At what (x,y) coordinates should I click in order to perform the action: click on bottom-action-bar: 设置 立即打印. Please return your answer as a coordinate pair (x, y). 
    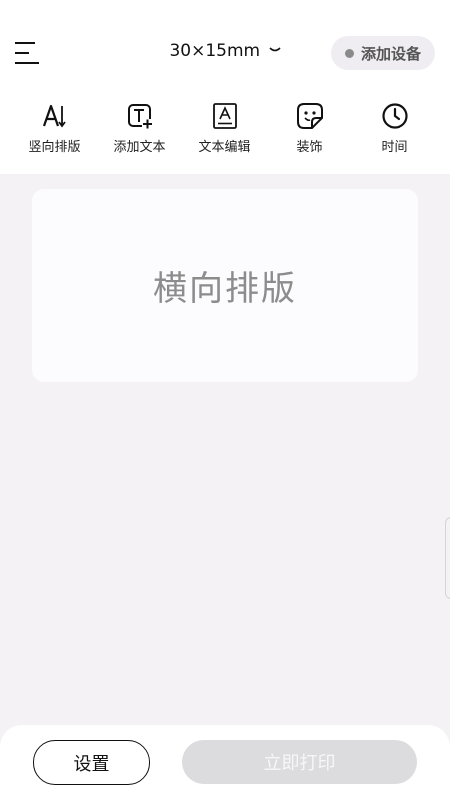
    Looking at the image, I should click on (225, 762).